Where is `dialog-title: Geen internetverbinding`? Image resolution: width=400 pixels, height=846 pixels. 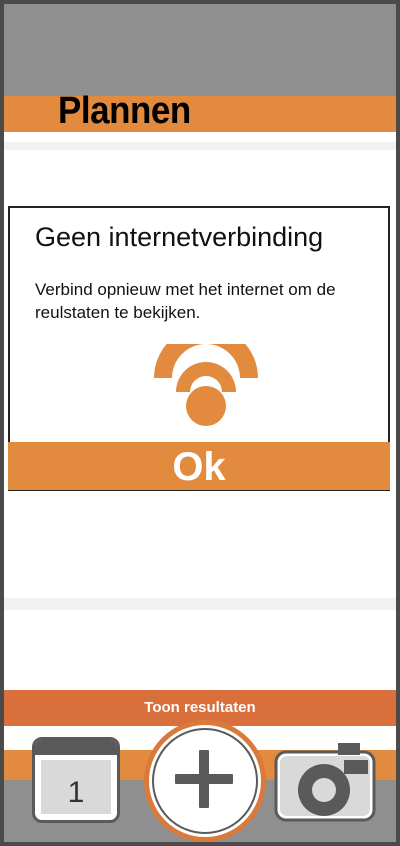 dialog-title: Geen internetverbinding is located at coordinates (179, 237).